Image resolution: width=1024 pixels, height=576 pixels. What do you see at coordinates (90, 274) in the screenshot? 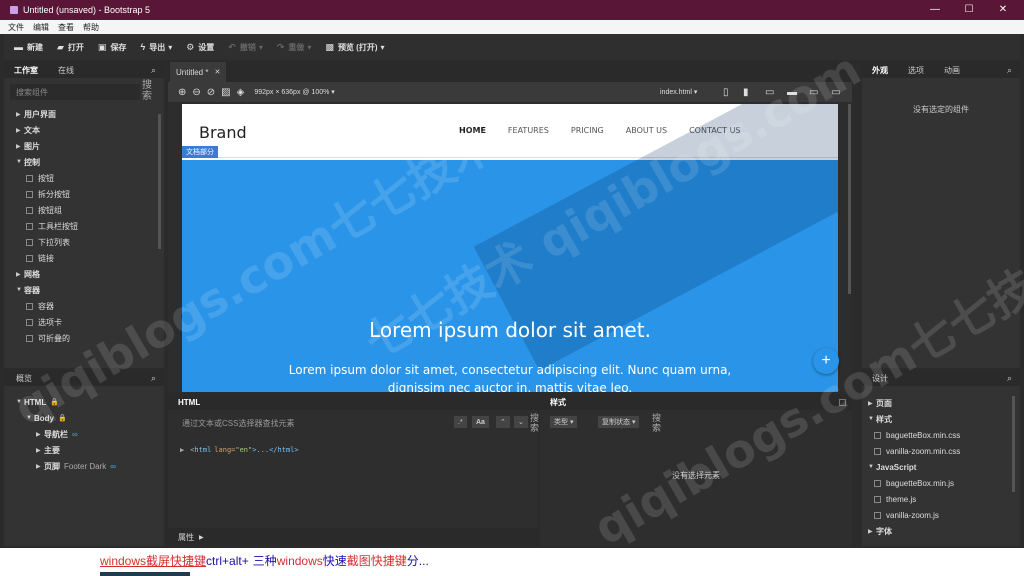
I see `tree-item: ▶ 网格` at bounding box center [90, 274].